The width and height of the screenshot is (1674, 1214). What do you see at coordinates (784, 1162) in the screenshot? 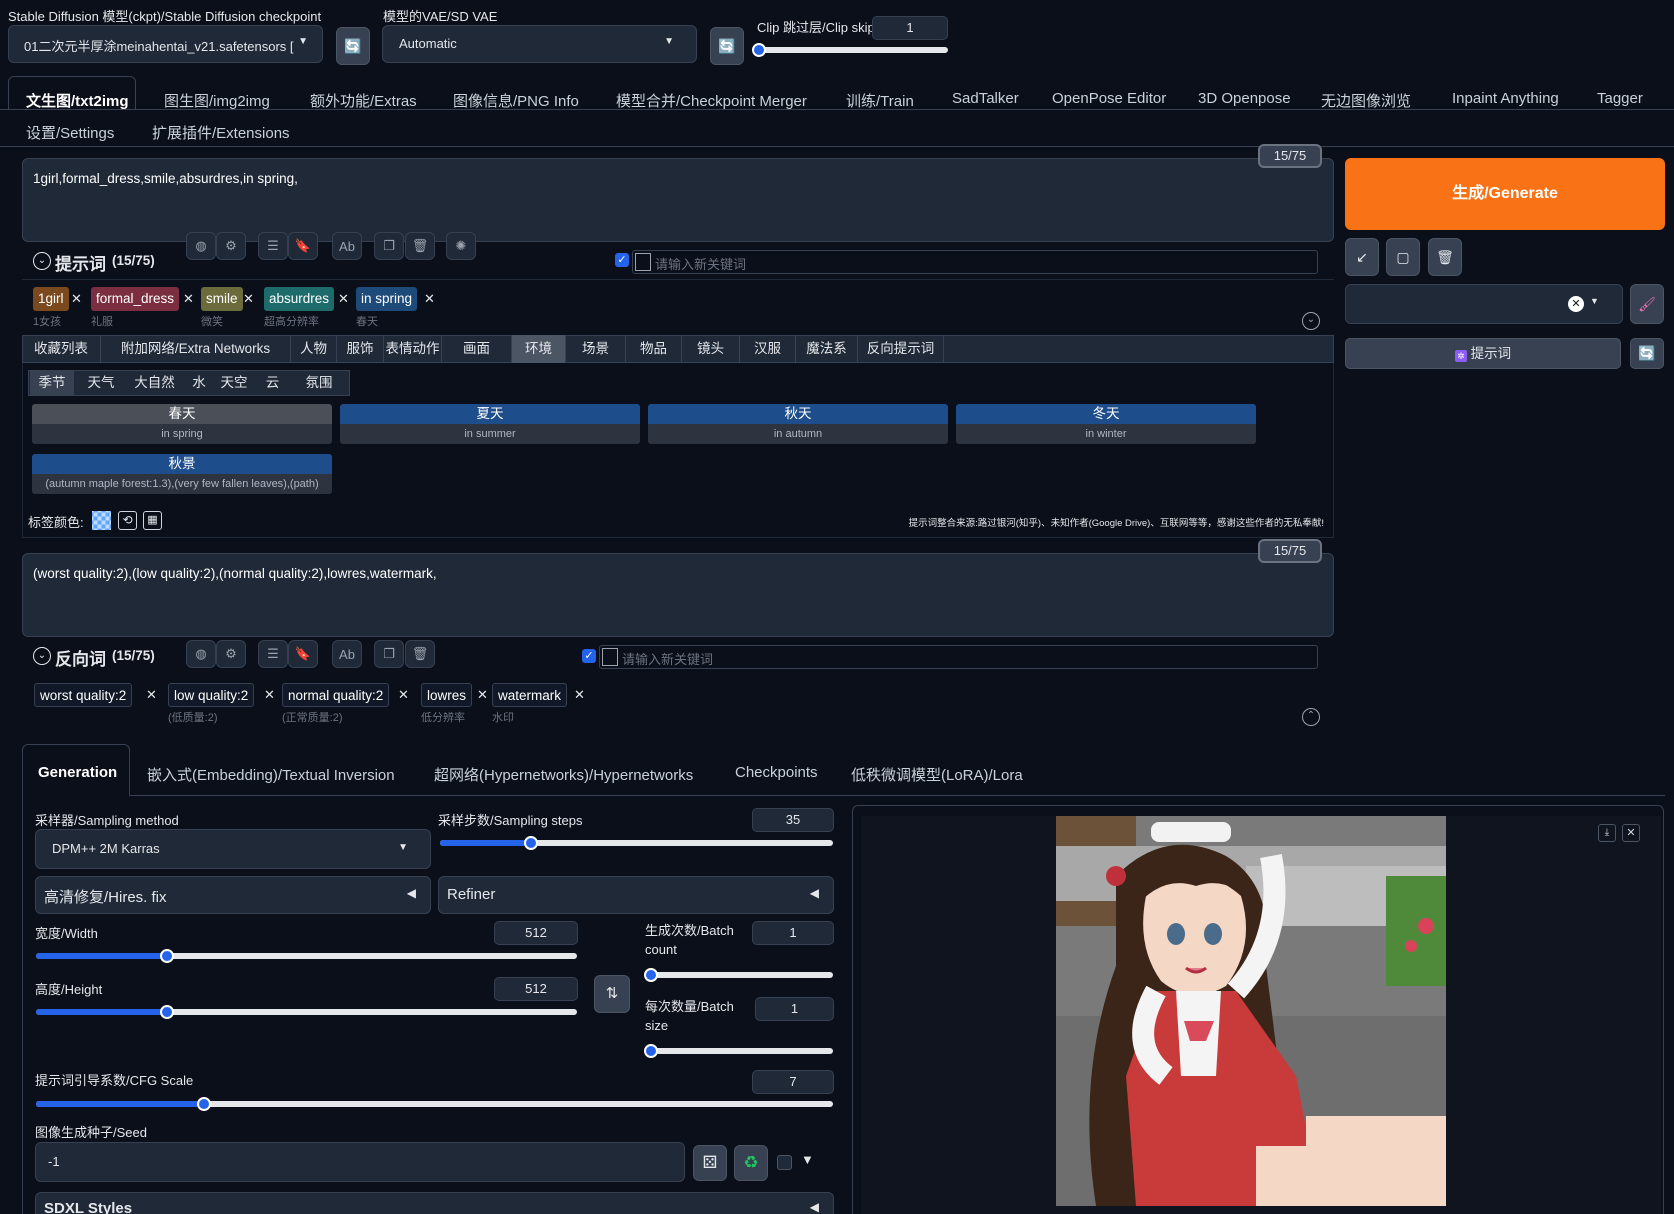
I see `extra-seed-checkbox` at bounding box center [784, 1162].